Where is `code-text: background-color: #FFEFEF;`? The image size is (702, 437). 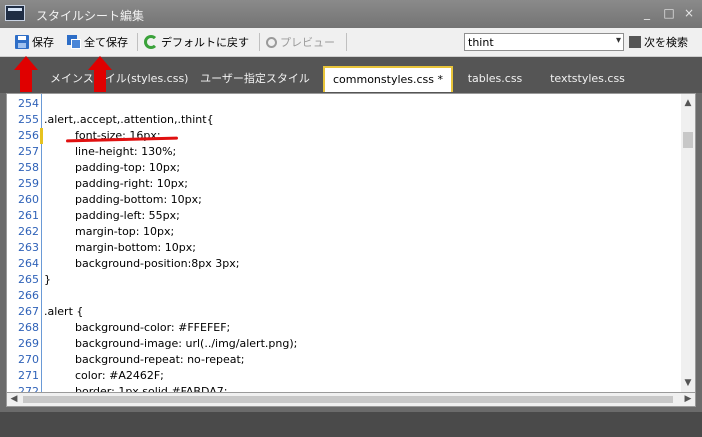
code-text: background-color: #FFEFEF; is located at coordinates (153, 327).